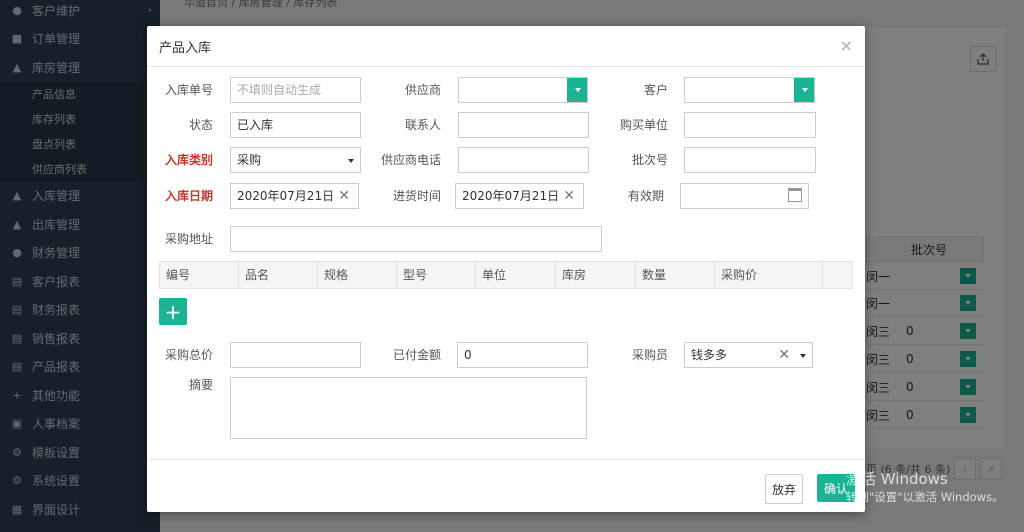 The image size is (1024, 532). I want to click on add-row-button: +, so click(173, 311).